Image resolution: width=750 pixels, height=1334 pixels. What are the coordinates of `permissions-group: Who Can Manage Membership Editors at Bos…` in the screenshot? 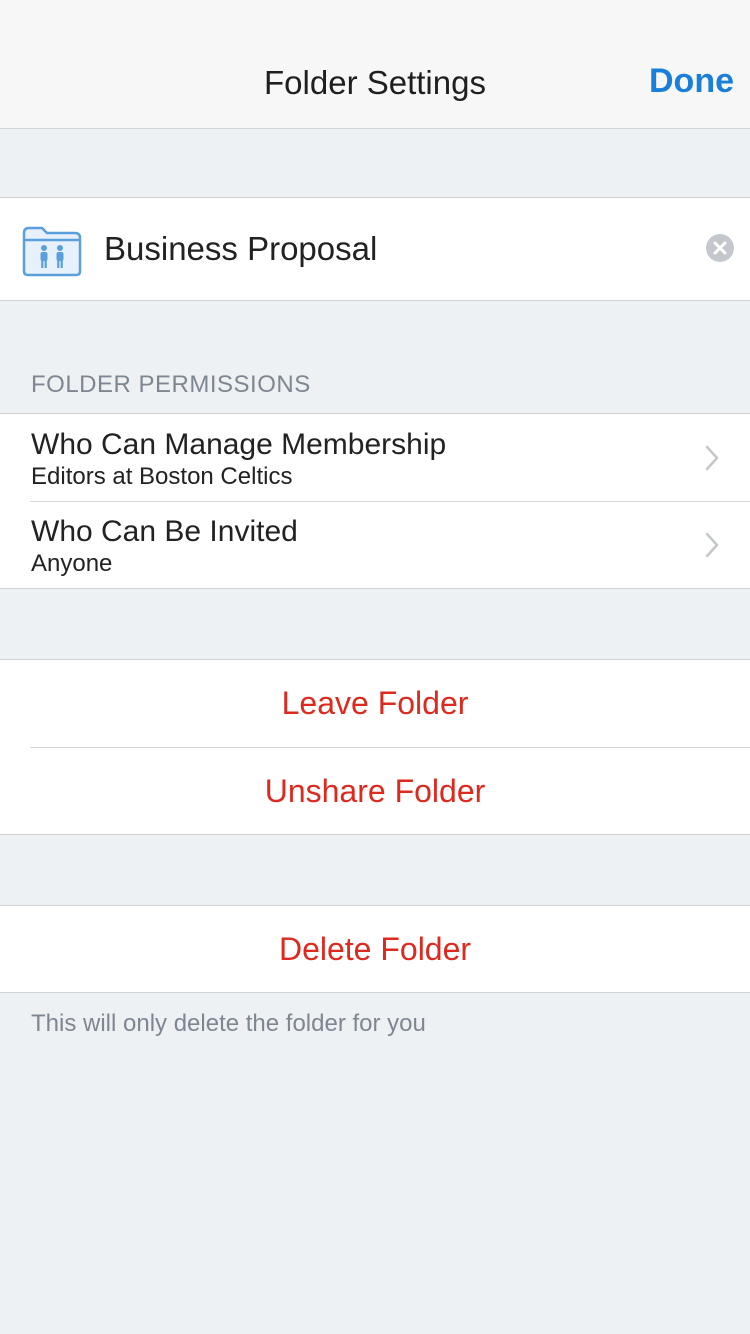 It's located at (375, 501).